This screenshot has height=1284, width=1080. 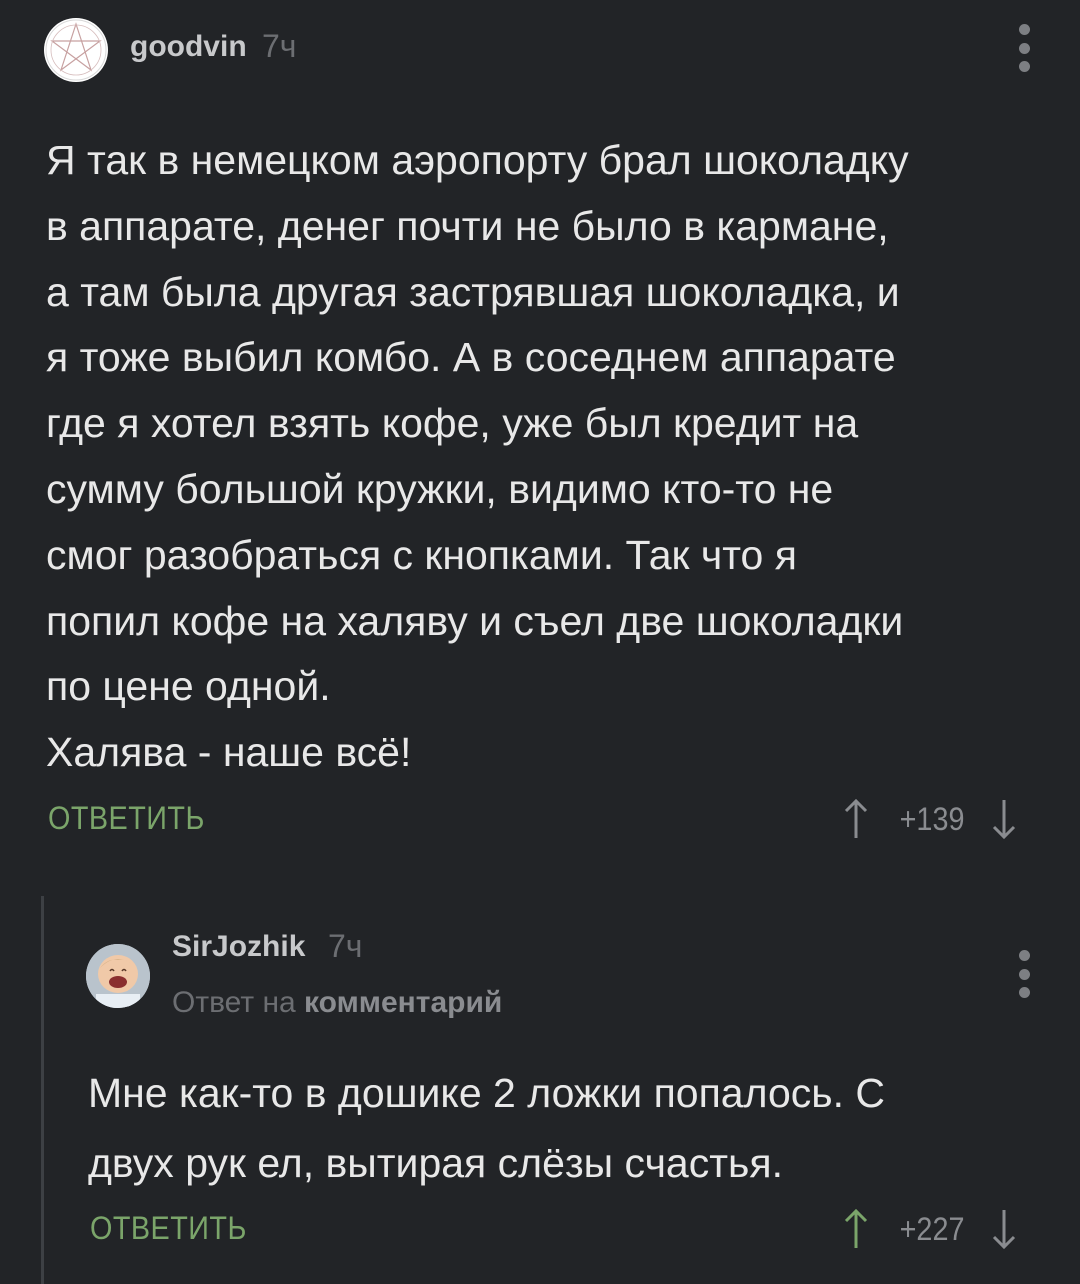 What do you see at coordinates (76, 50) in the screenshot?
I see `pentagram-avatar-icon` at bounding box center [76, 50].